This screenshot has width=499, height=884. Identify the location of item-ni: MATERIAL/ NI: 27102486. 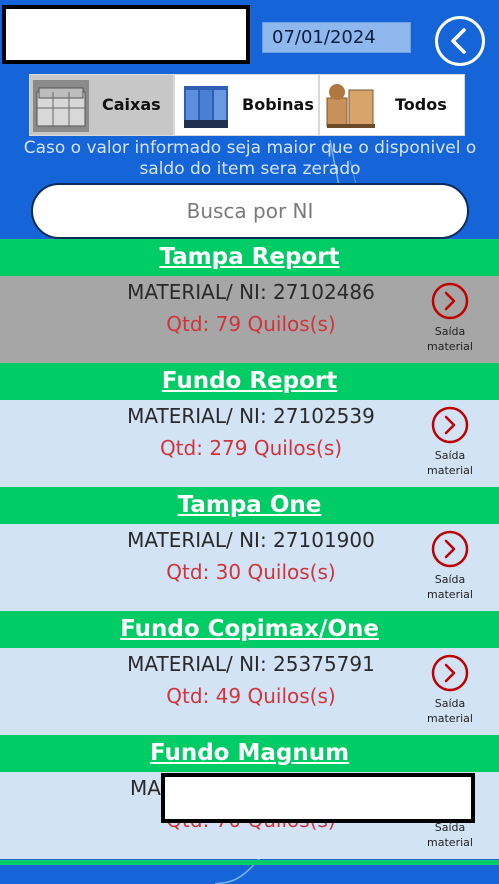
(251, 292).